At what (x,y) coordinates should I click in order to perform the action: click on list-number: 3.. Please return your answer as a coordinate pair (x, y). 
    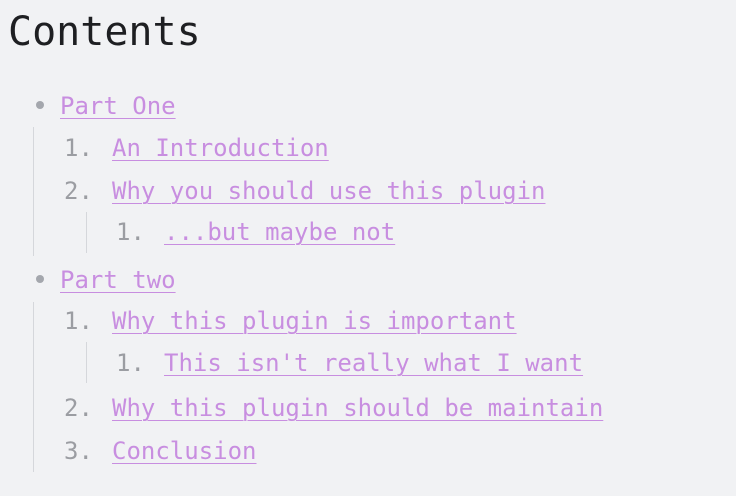
    Looking at the image, I should click on (78, 451).